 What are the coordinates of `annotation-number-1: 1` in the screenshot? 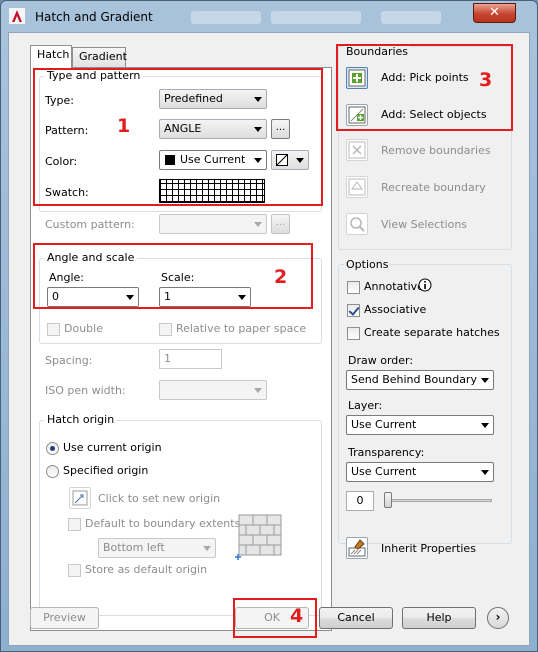 It's located at (124, 126).